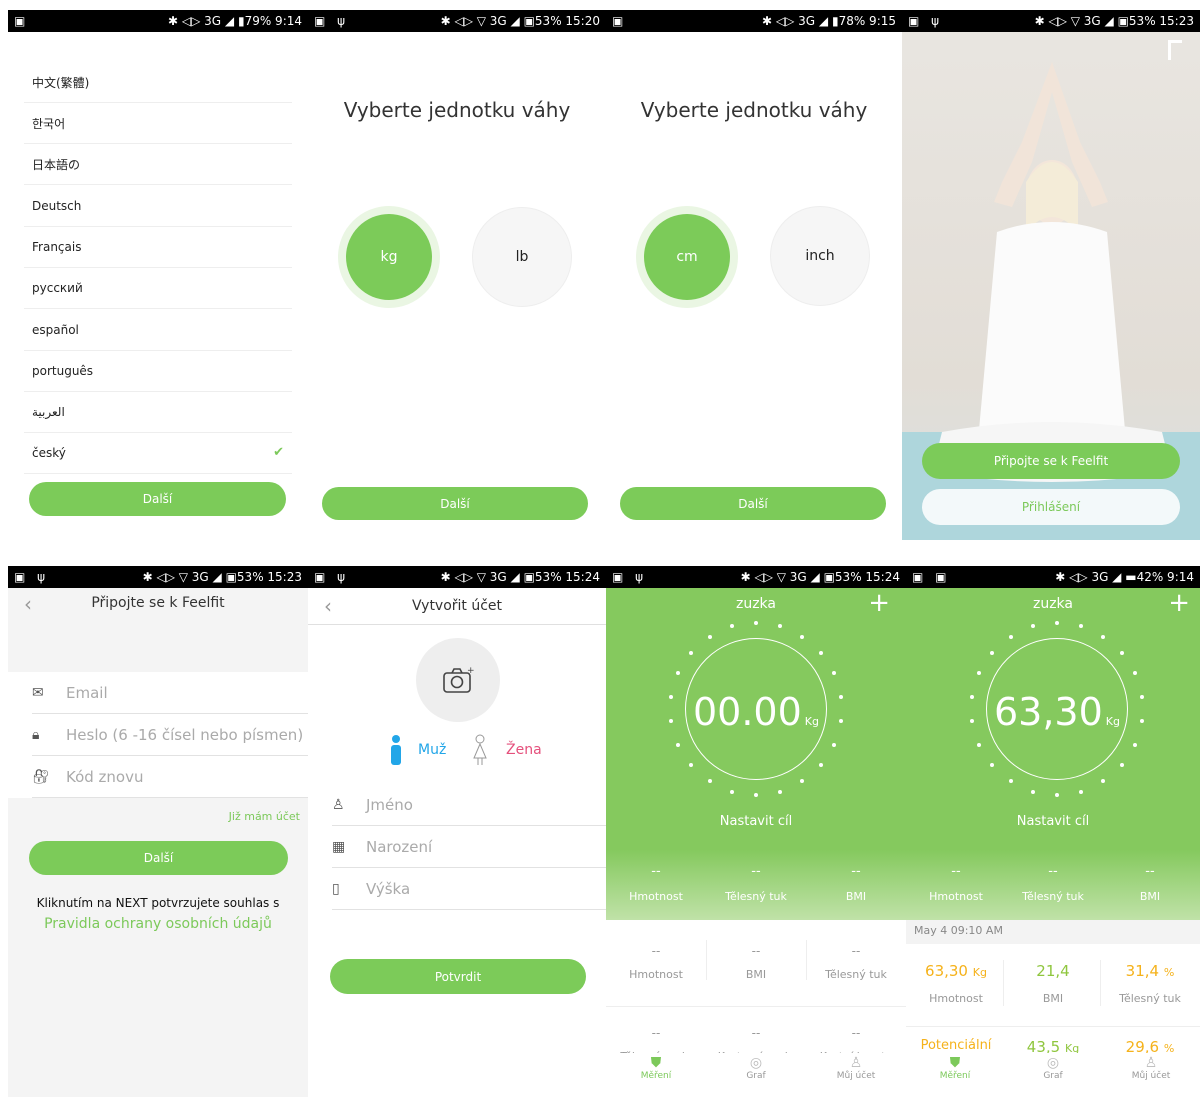  What do you see at coordinates (1053, 932) in the screenshot?
I see `measure-date: May 4 09:10 AM` at bounding box center [1053, 932].